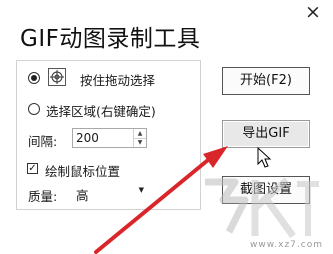 This screenshot has width=333, height=254. I want to click on select-region-radio, so click(34, 109).